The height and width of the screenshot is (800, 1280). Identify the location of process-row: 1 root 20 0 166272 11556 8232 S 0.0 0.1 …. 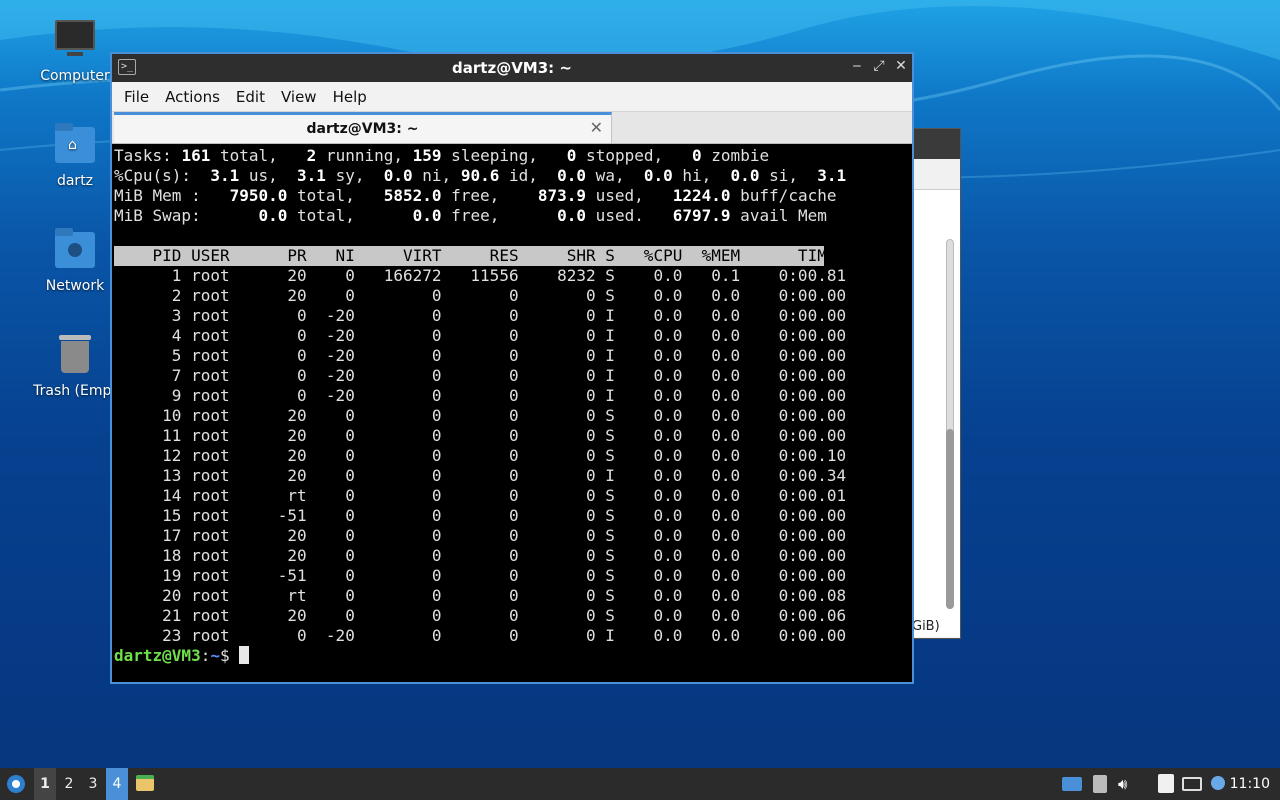
(480, 275).